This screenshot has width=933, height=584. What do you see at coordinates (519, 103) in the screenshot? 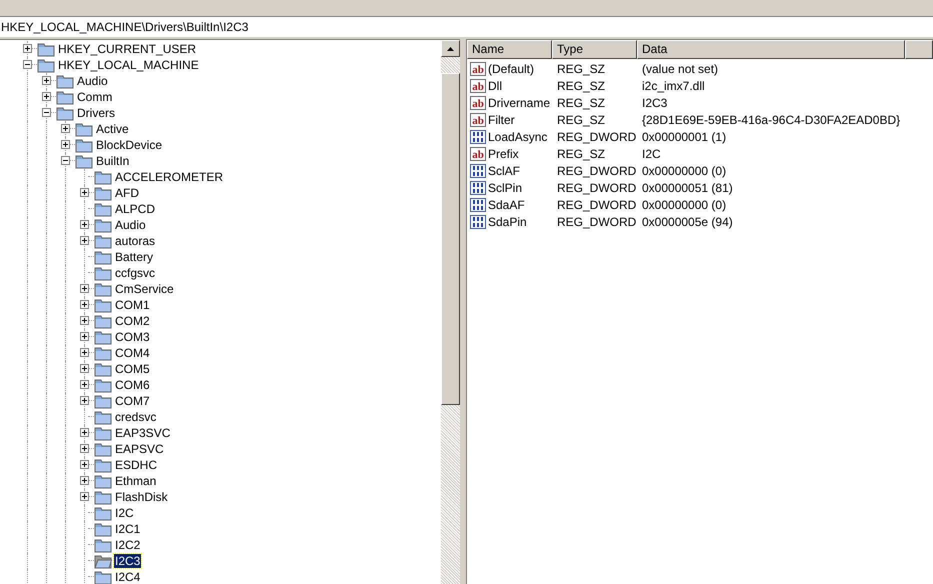
I see `value-name: Drivername` at bounding box center [519, 103].